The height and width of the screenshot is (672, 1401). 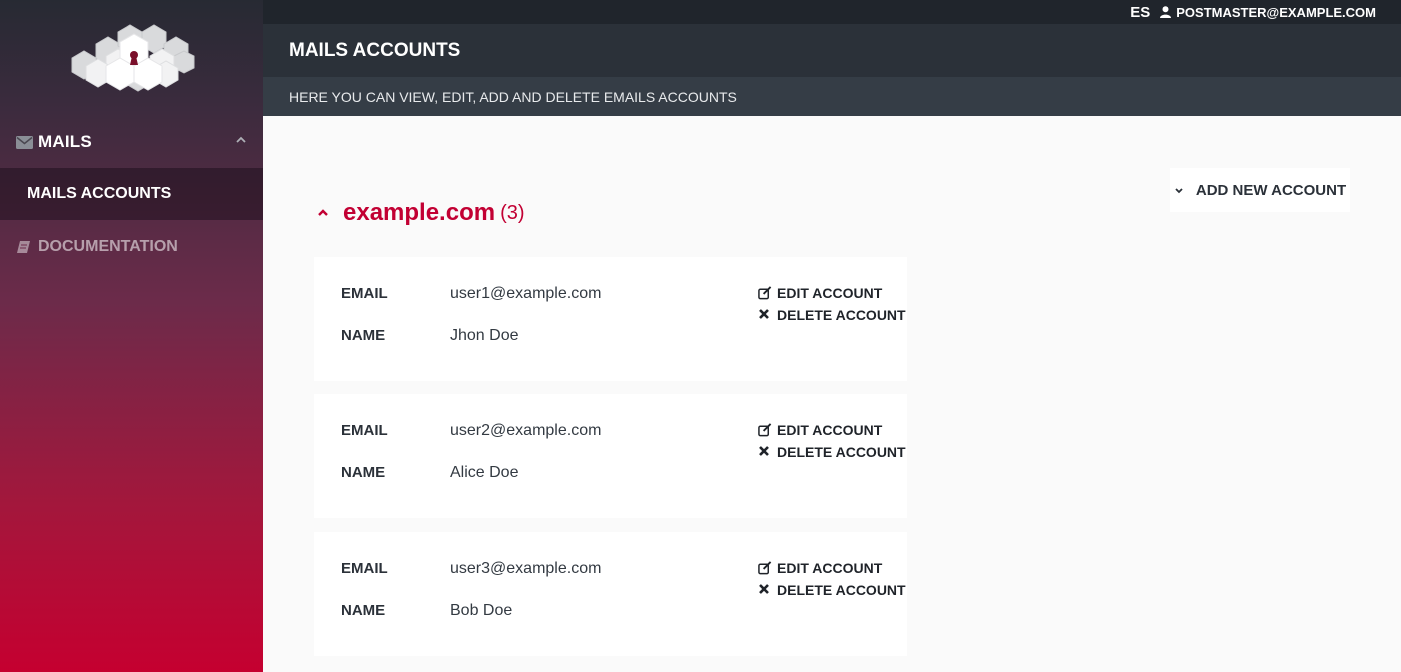 I want to click on account-email: user2@example.com, so click(x=526, y=430).